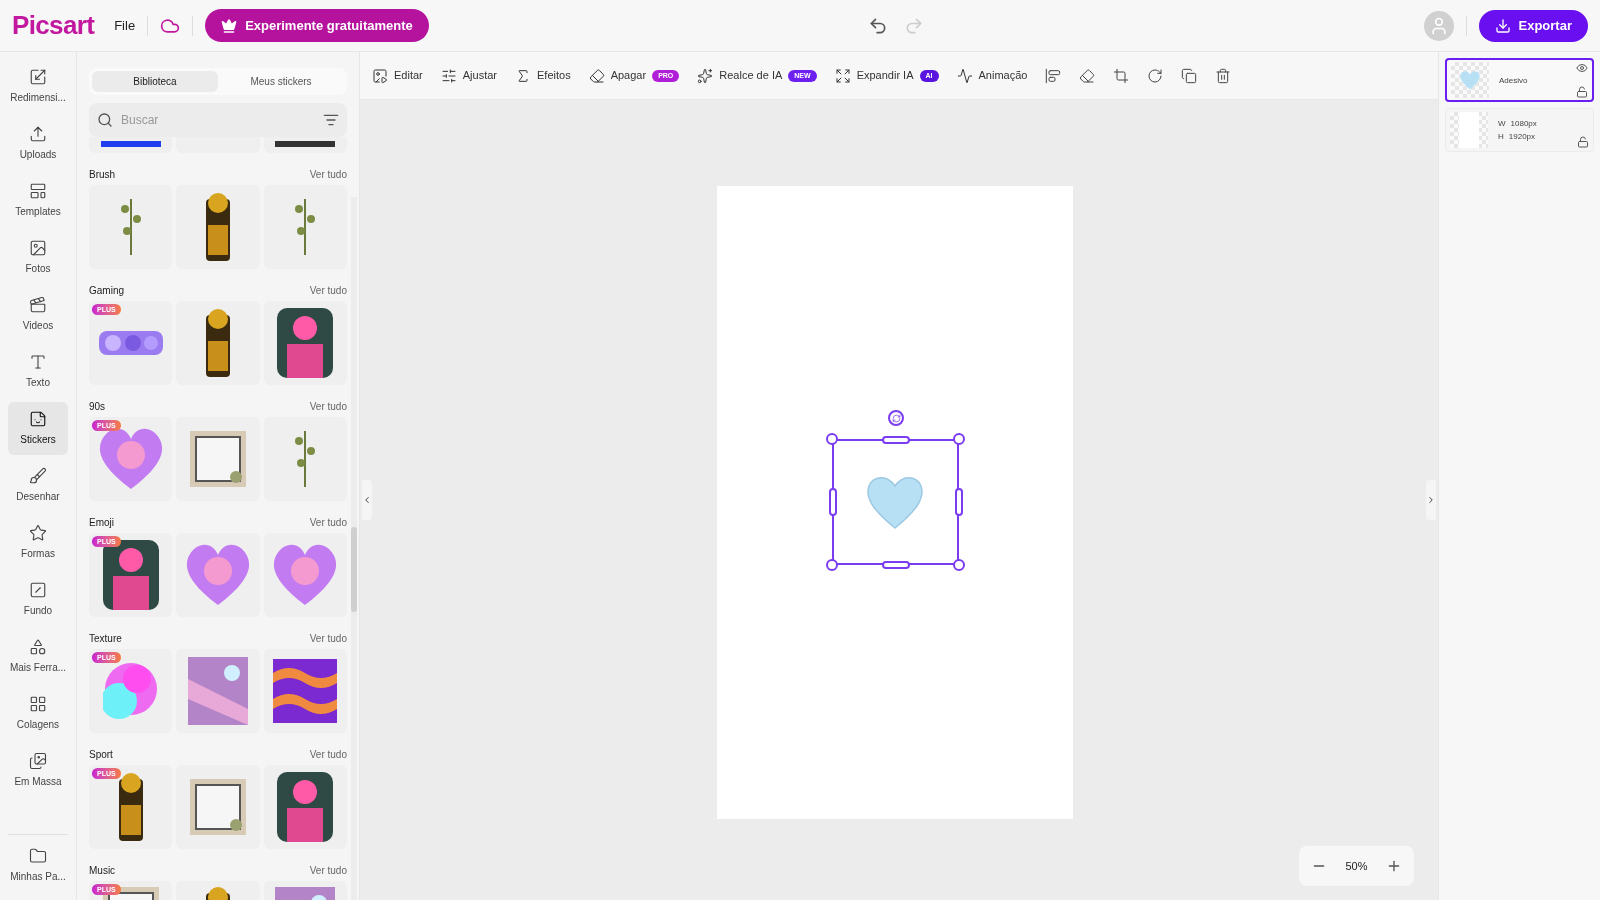 The width and height of the screenshot is (1600, 900). What do you see at coordinates (38, 599) in the screenshot?
I see `sidebar-item: Fundo` at bounding box center [38, 599].